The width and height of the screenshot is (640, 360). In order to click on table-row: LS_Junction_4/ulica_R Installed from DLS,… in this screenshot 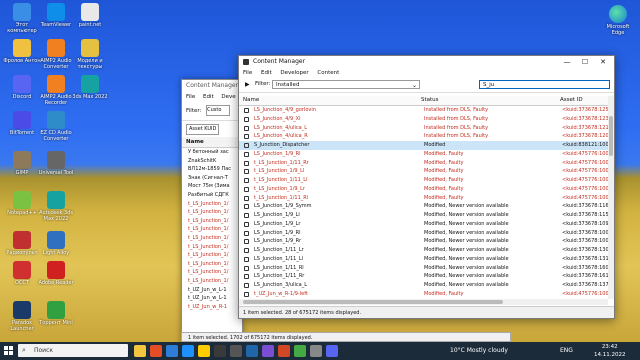, I will do `click(426, 136)`.